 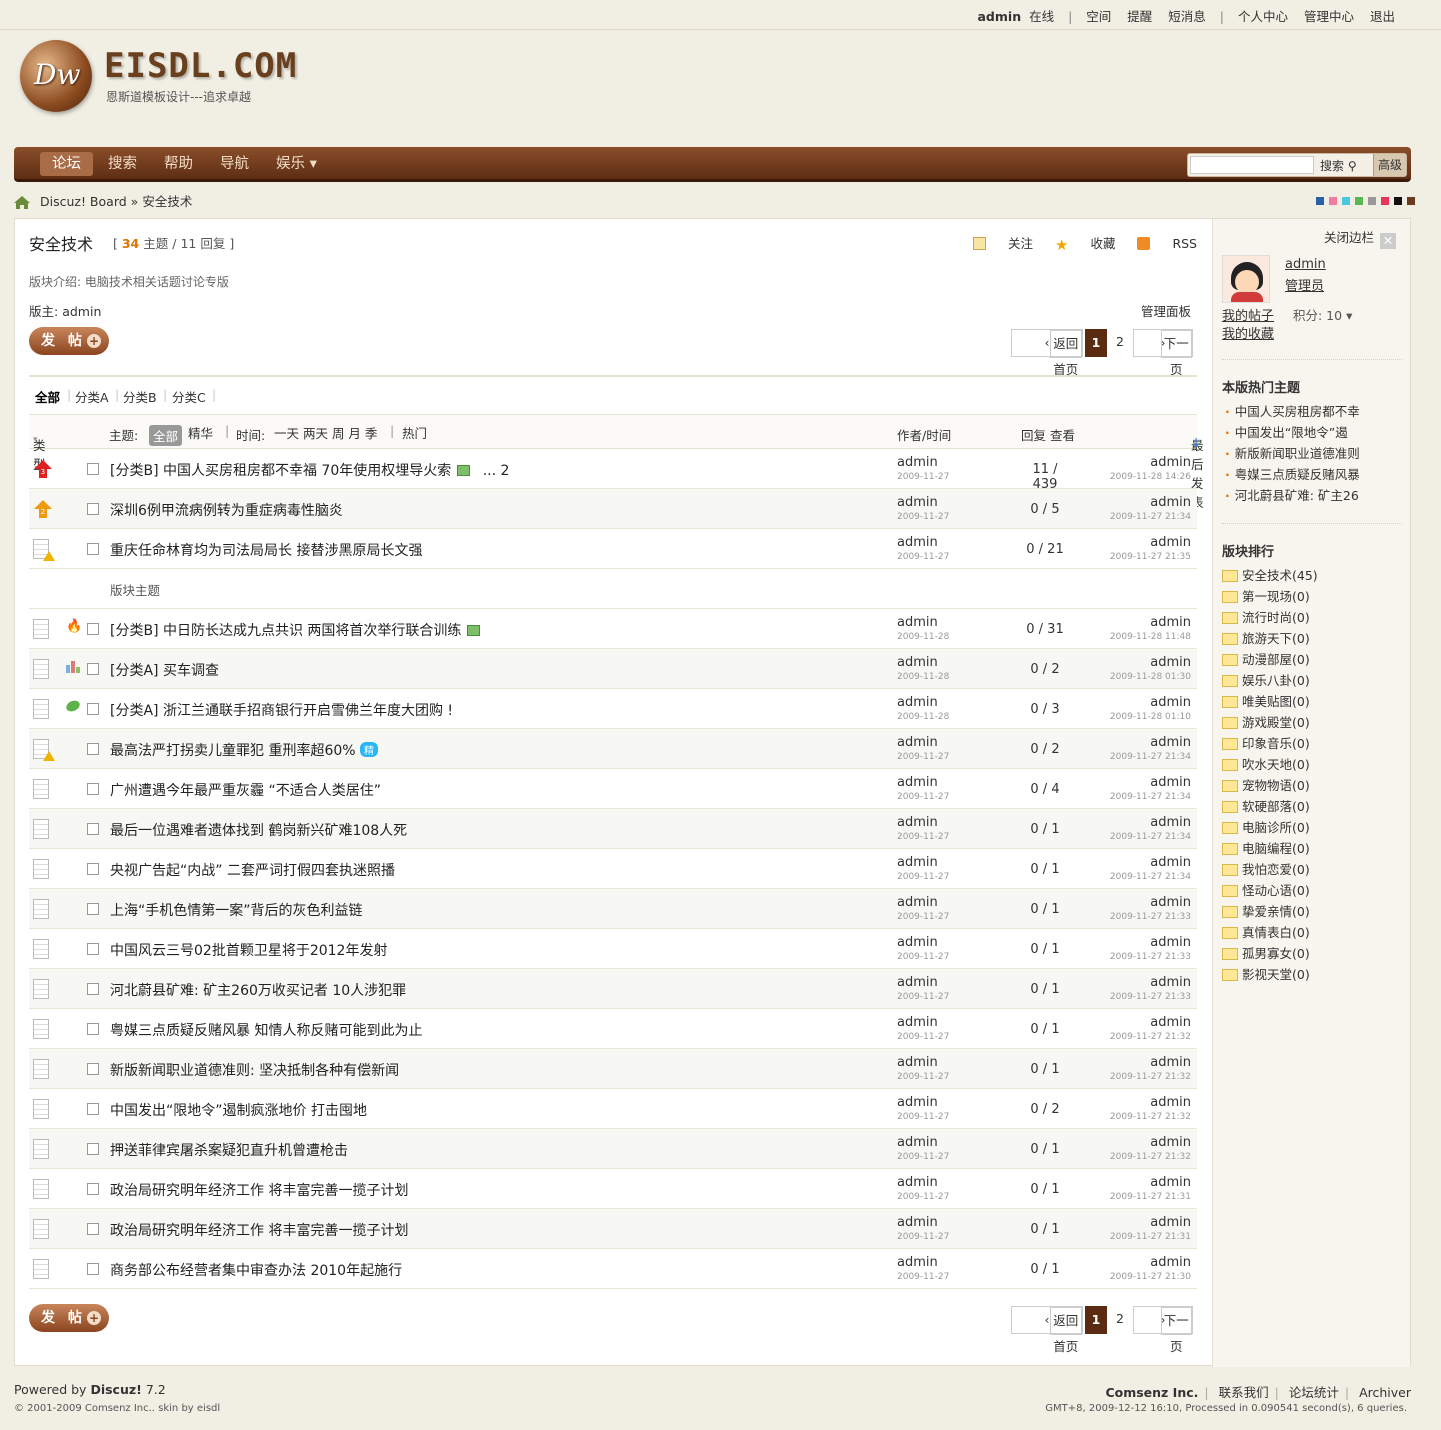 What do you see at coordinates (200, 432) in the screenshot?
I see `filter-digest: 精华` at bounding box center [200, 432].